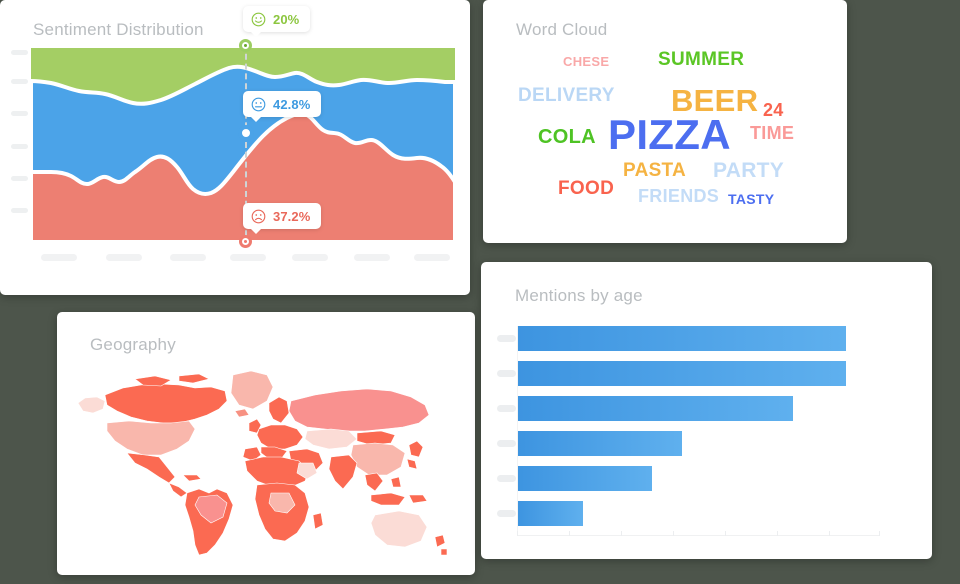 The height and width of the screenshot is (584, 960). I want to click on word-cloud-term: PIZZA, so click(669, 135).